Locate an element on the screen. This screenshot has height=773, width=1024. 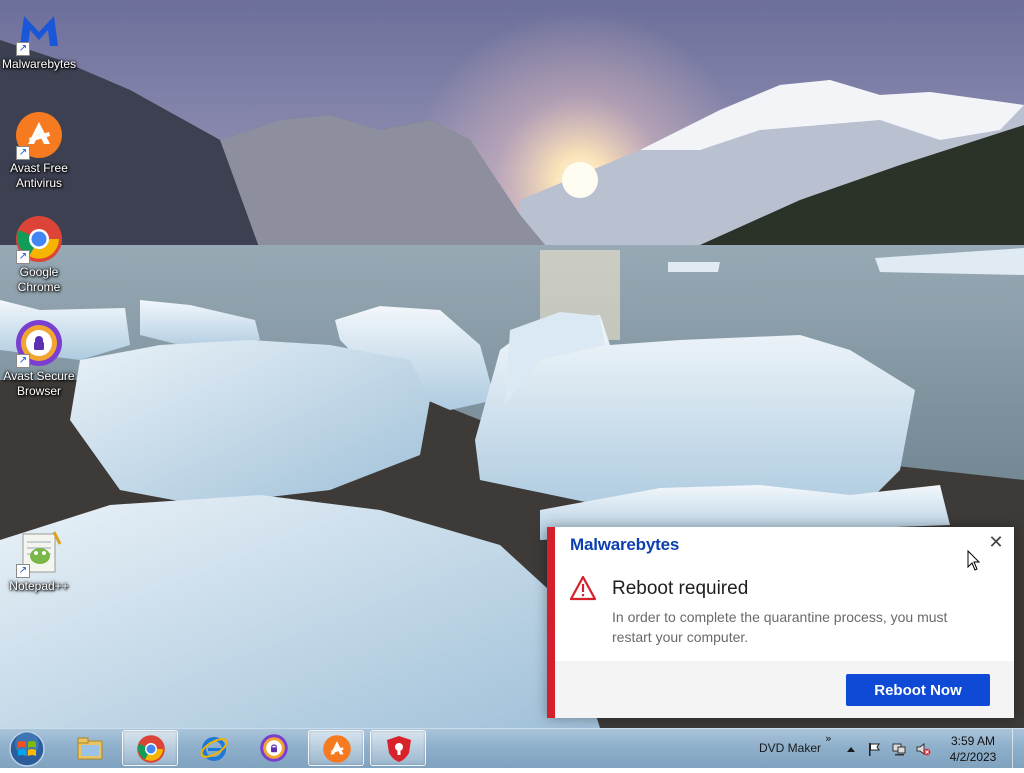
notification-footer: Reboot Now is located at coordinates (784, 689).